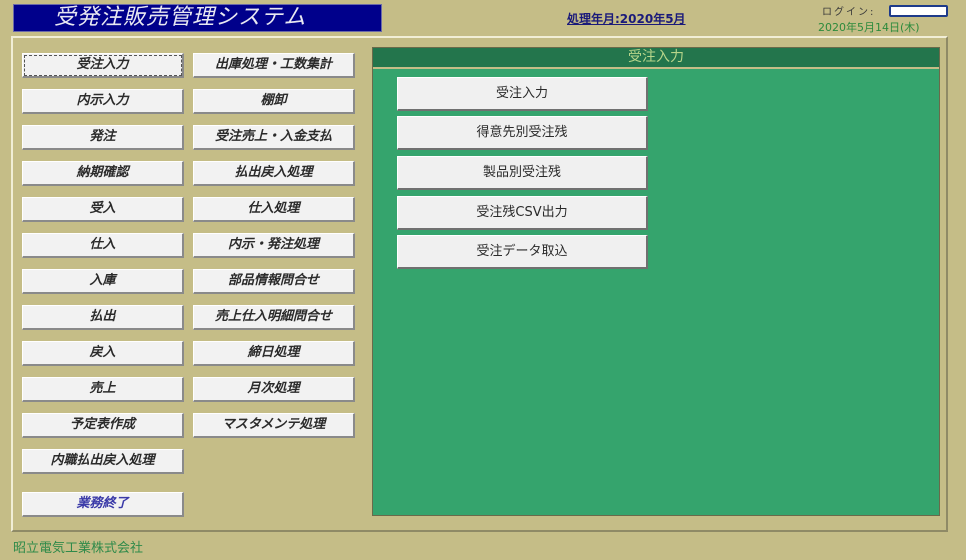 This screenshot has height=560, width=966. Describe the element at coordinates (274, 173) in the screenshot. I see `menu-button-dispatch-return-processing: 払出戻入処理` at that location.